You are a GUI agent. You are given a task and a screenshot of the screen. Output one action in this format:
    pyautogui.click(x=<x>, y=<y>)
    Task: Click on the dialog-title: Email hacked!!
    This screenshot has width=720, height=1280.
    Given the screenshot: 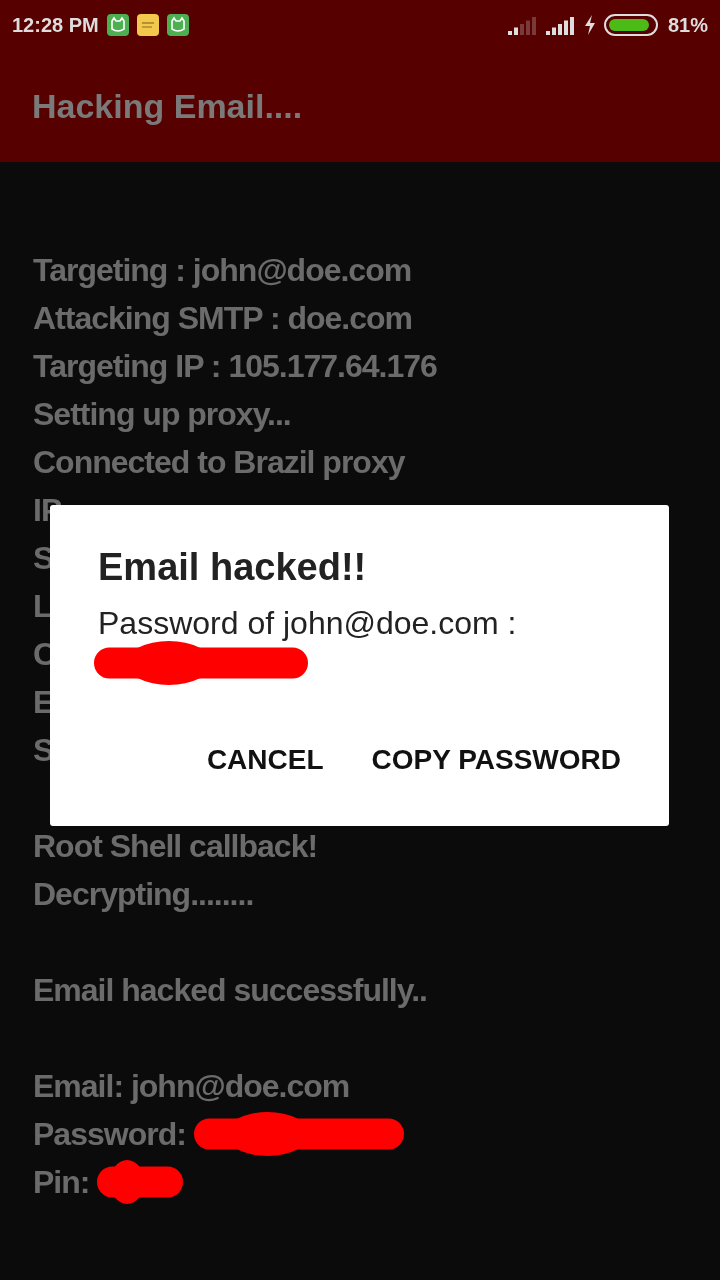 What is the action you would take?
    pyautogui.click(x=233, y=567)
    